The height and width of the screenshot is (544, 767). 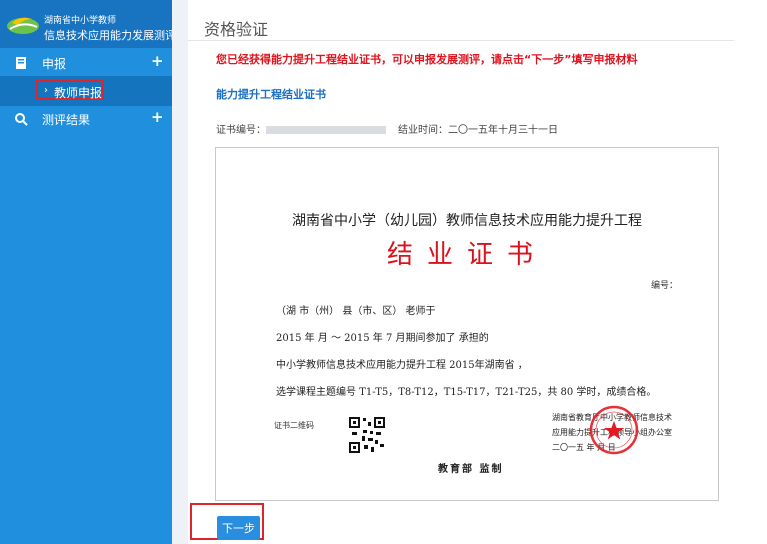 What do you see at coordinates (423, 130) in the screenshot?
I see `completion-label: 结业时间：` at bounding box center [423, 130].